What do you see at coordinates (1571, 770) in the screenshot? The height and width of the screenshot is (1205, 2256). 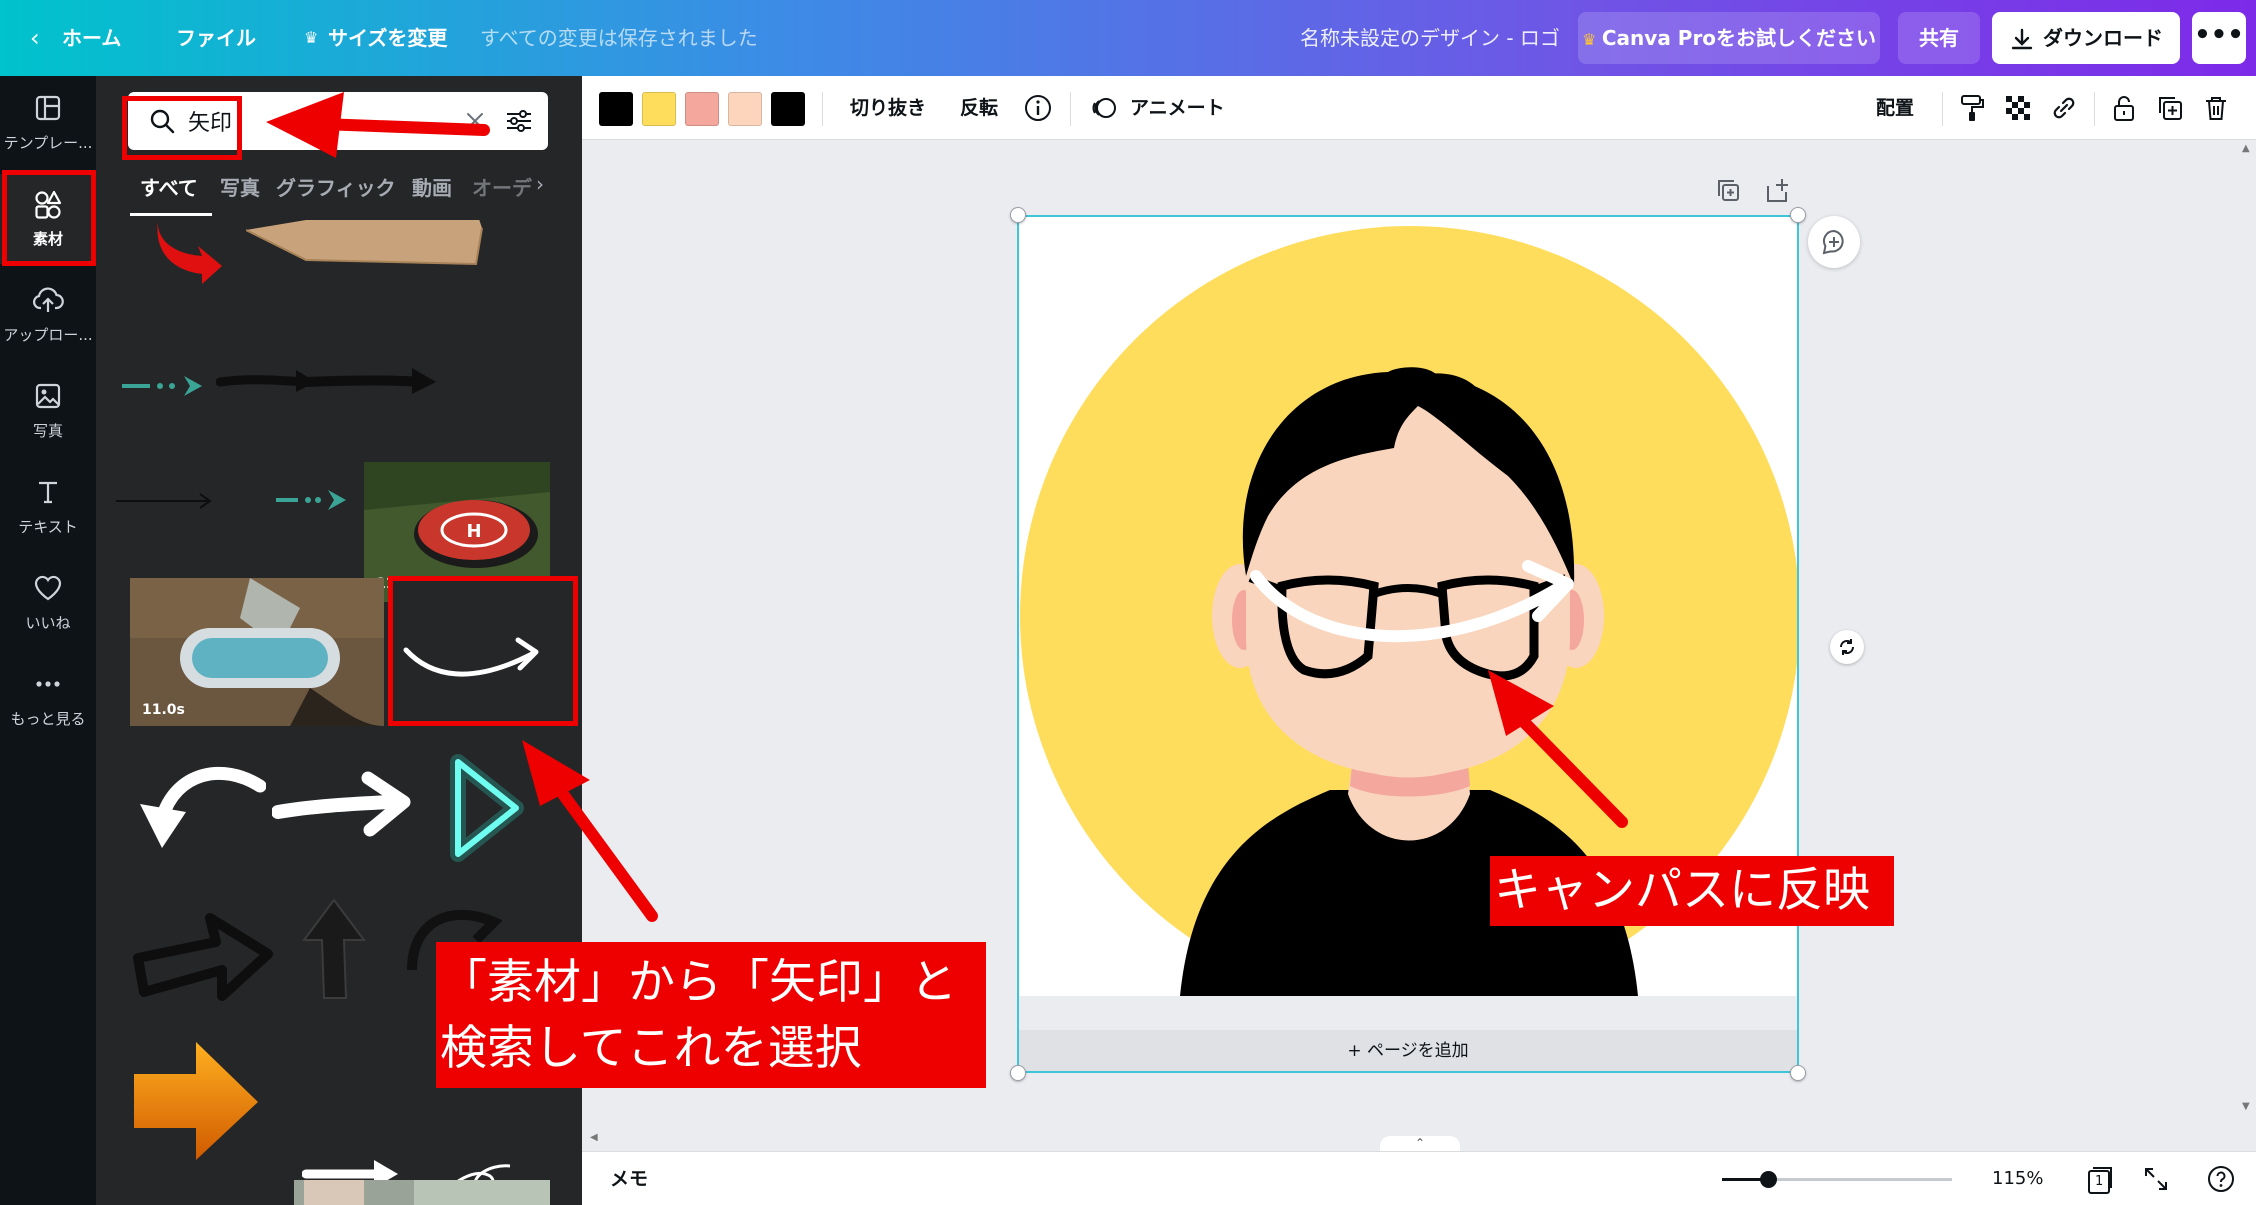 I see `annotation-arrow-canvas` at bounding box center [1571, 770].